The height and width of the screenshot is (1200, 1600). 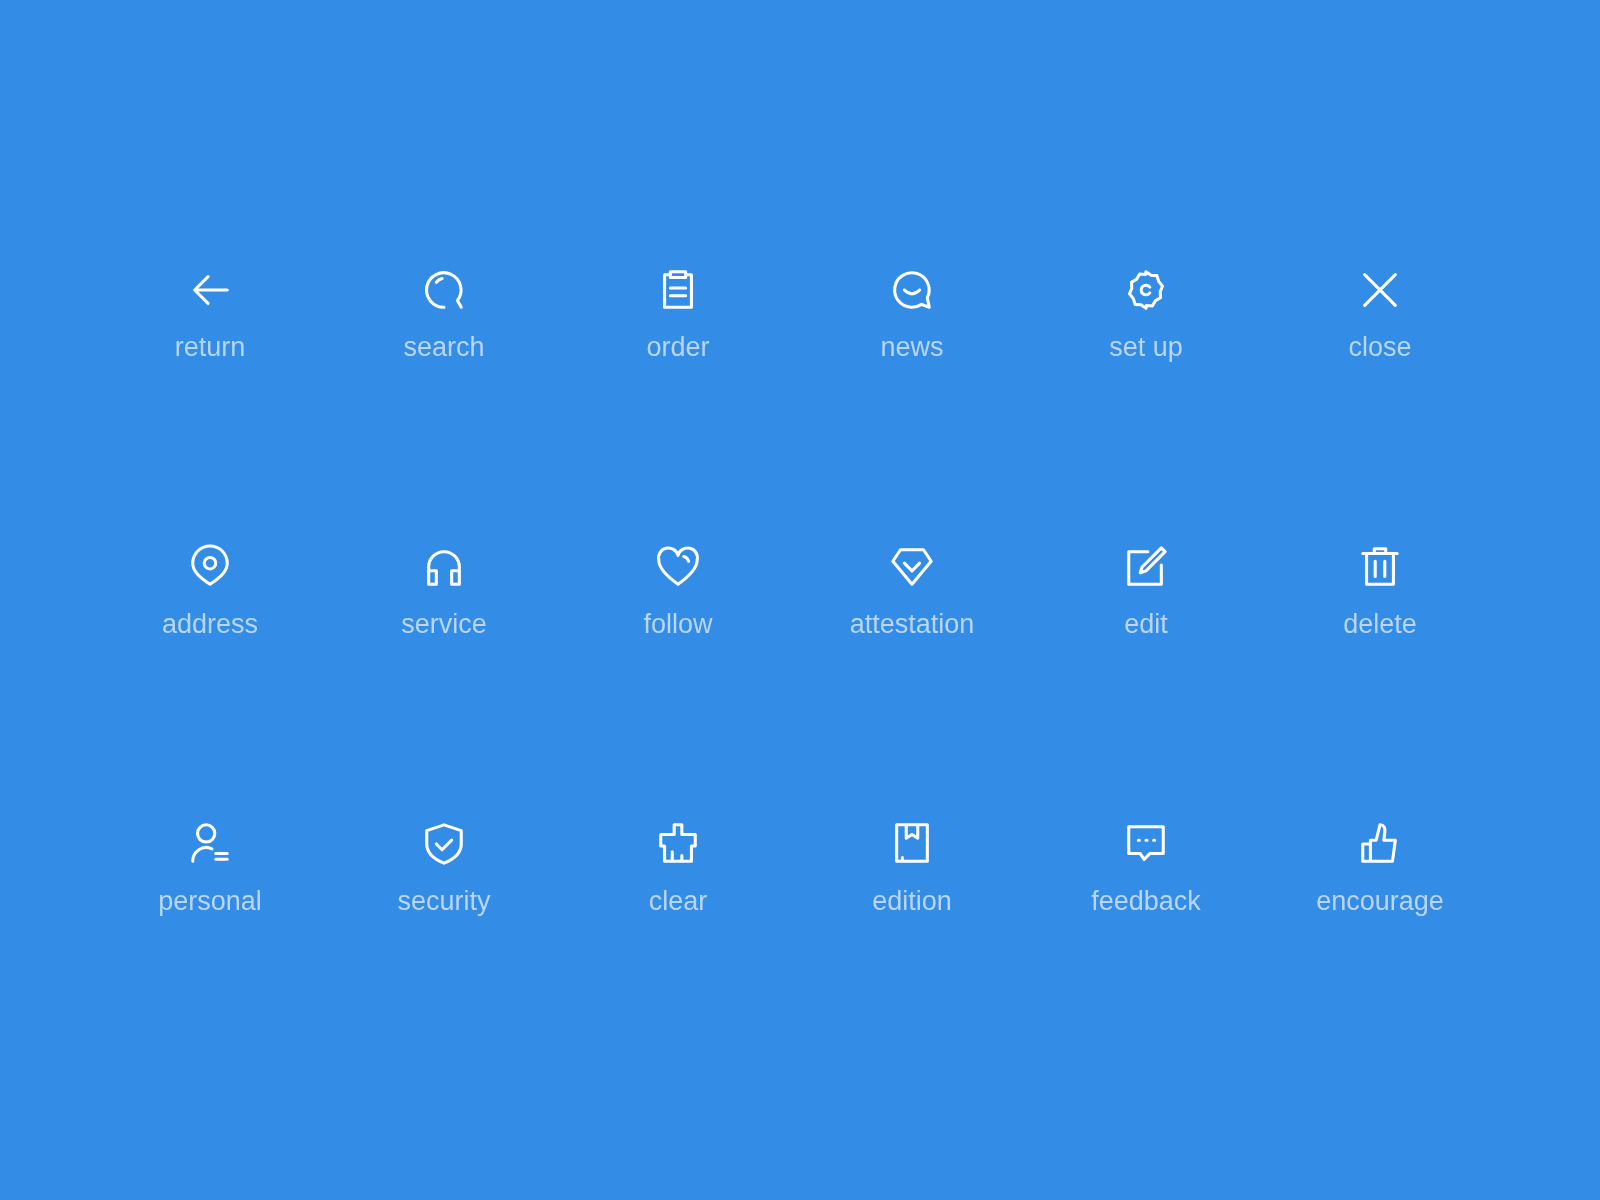 I want to click on icon-label: close, so click(x=1380, y=347).